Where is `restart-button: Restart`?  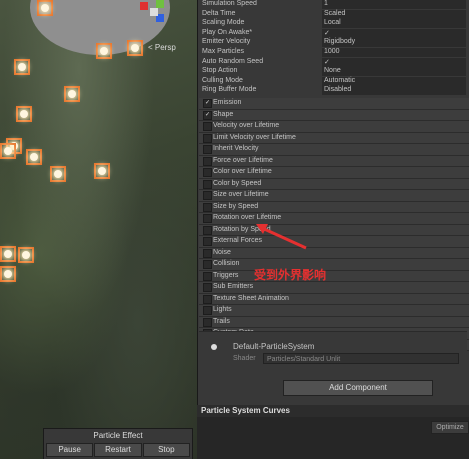
restart-button: Restart is located at coordinates (118, 450).